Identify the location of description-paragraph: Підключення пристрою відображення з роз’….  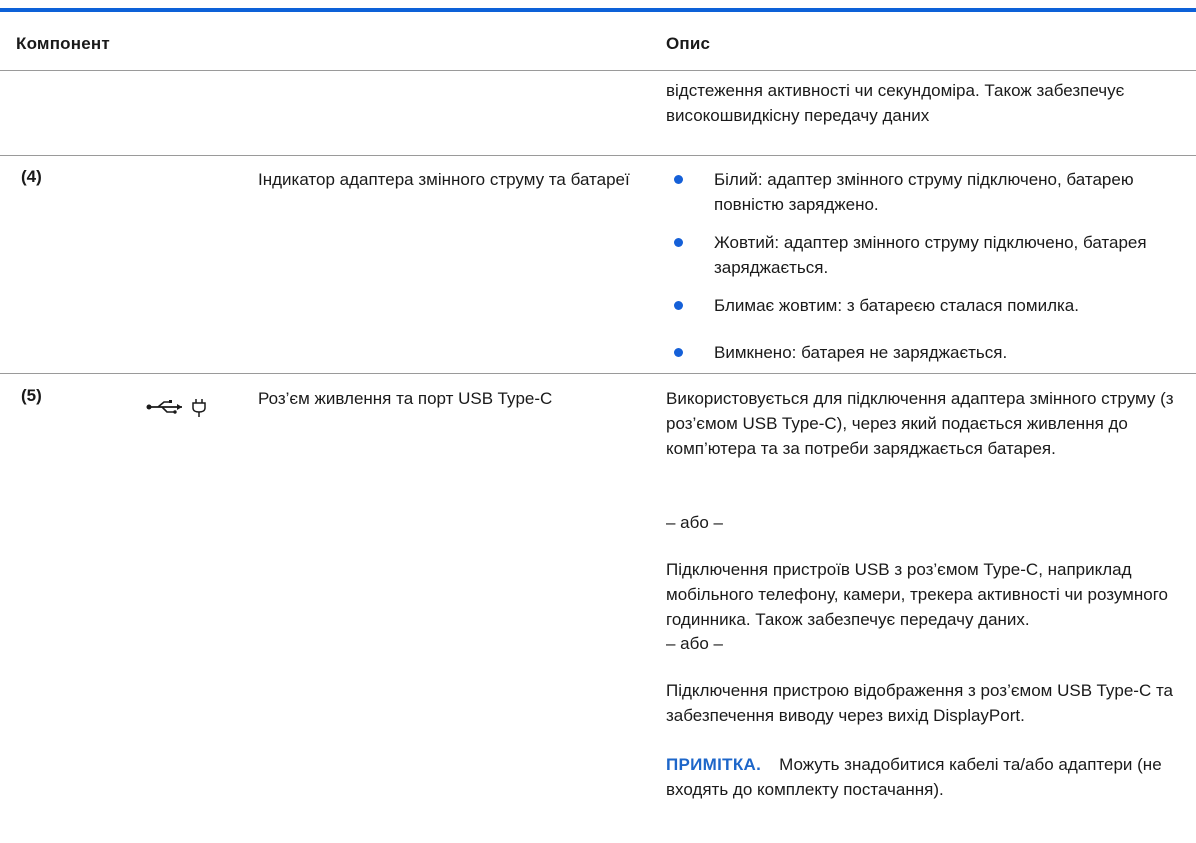
(920, 703).